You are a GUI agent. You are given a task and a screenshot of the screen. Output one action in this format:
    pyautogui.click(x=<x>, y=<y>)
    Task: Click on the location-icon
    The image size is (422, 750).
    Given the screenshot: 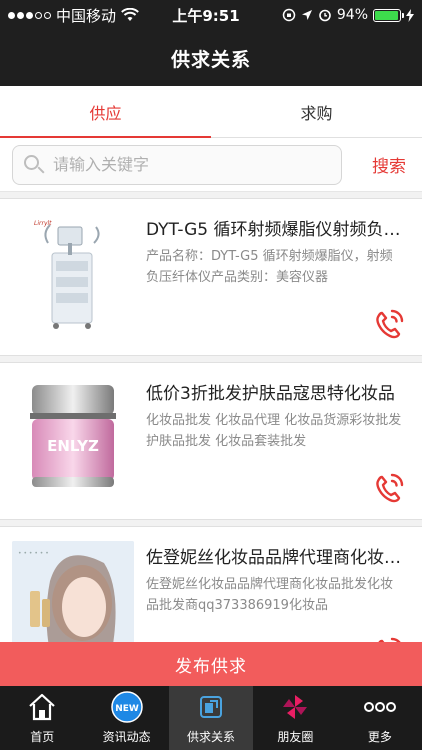 What is the action you would take?
    pyautogui.click(x=306, y=15)
    